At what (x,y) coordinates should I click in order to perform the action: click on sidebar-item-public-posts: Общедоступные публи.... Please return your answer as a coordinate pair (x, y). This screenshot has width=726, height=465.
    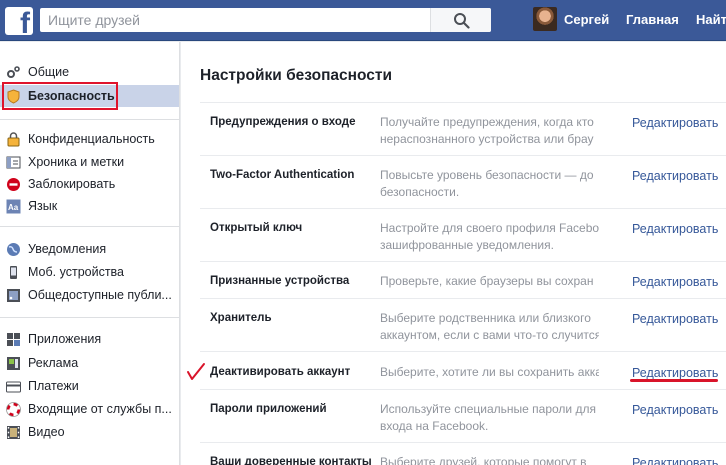
    Looking at the image, I should click on (89, 295).